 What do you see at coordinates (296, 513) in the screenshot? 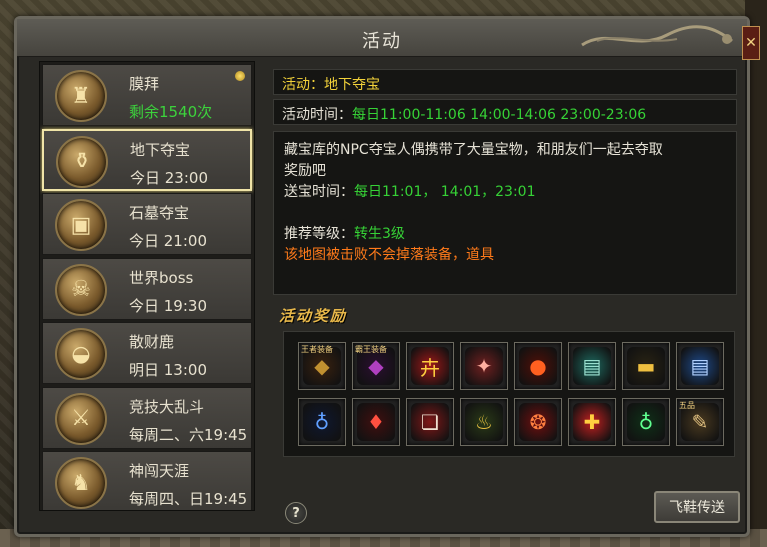
I see `help-button: ?` at bounding box center [296, 513].